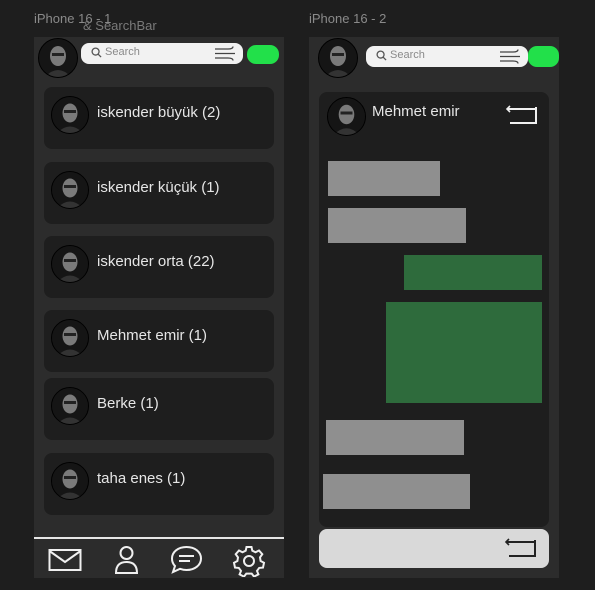 The height and width of the screenshot is (590, 595). I want to click on gear-icon, so click(249, 561).